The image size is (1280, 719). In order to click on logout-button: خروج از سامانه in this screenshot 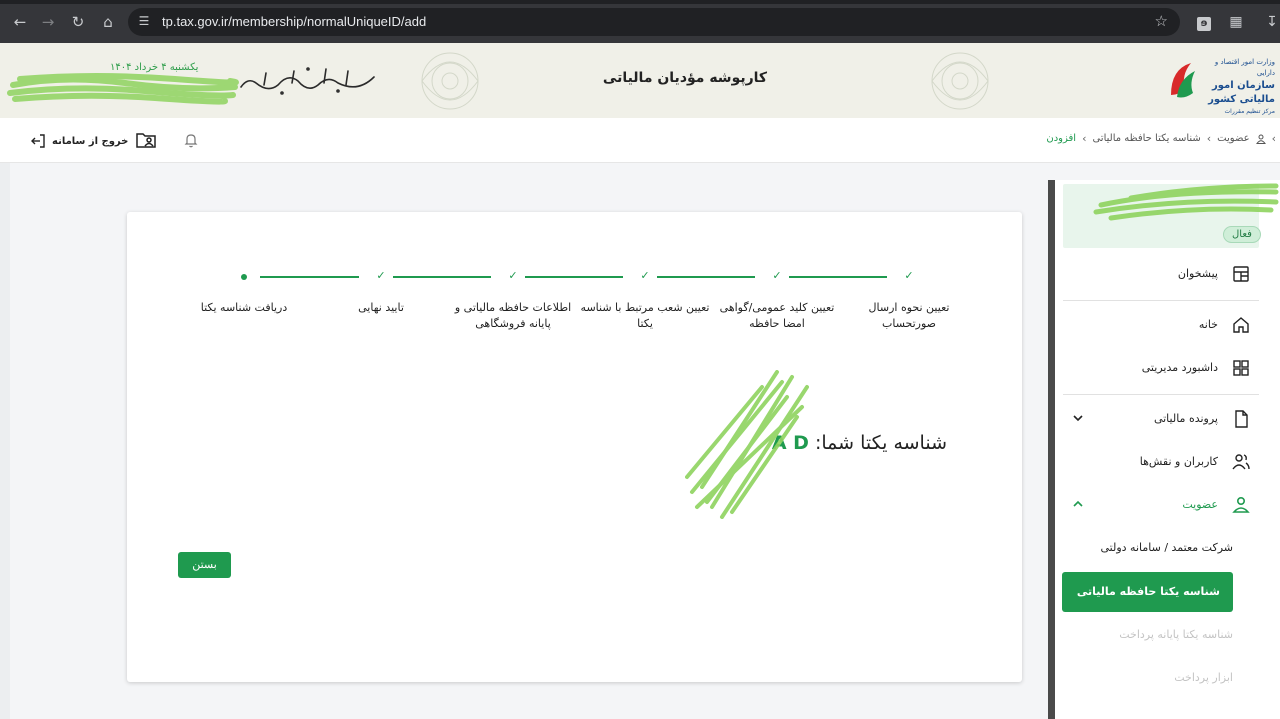, I will do `click(79, 141)`.